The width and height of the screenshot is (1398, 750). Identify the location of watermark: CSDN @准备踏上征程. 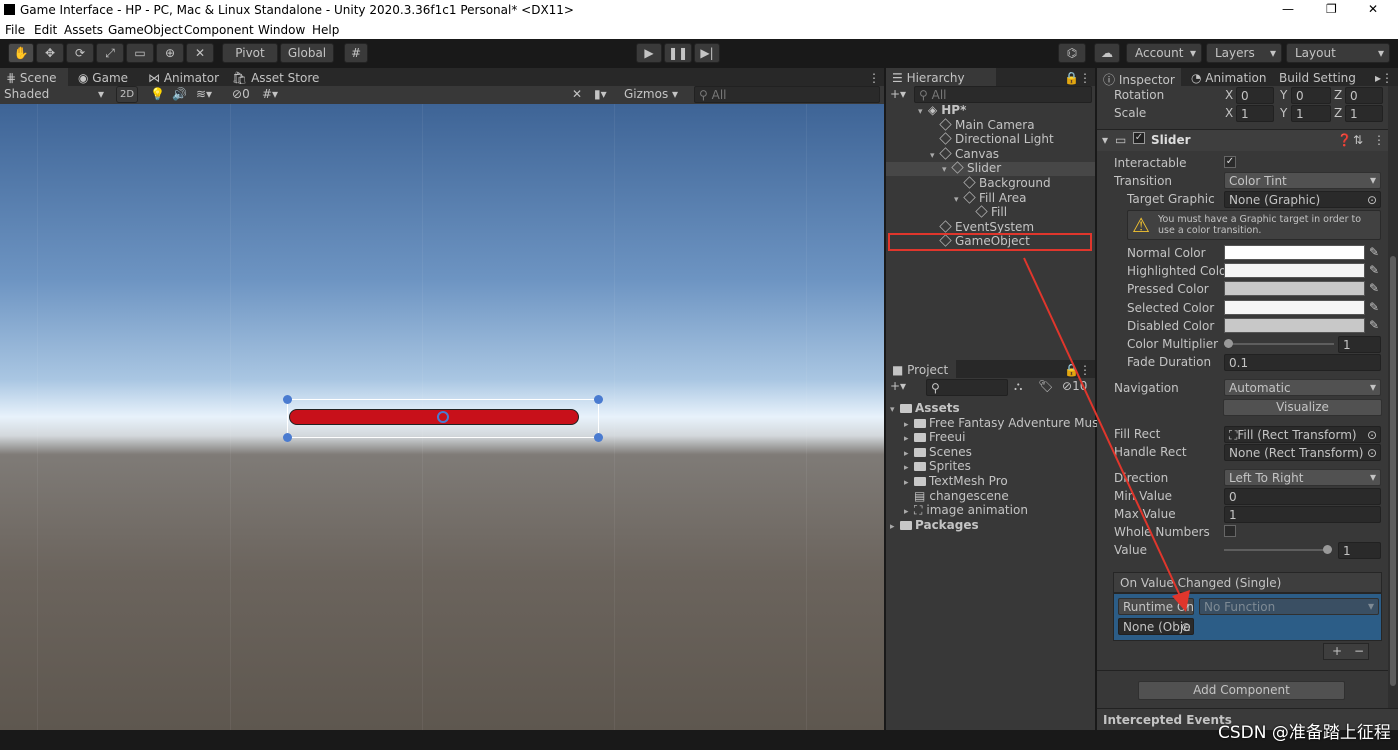
(1304, 733).